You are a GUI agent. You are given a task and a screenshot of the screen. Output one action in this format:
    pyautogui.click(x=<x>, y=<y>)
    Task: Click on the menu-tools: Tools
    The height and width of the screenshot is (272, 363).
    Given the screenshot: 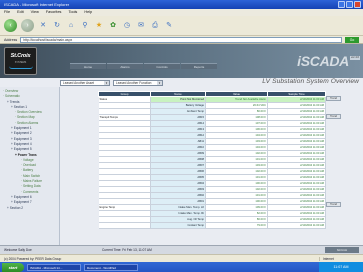 What is the action you would take?
    pyautogui.click(x=72, y=12)
    